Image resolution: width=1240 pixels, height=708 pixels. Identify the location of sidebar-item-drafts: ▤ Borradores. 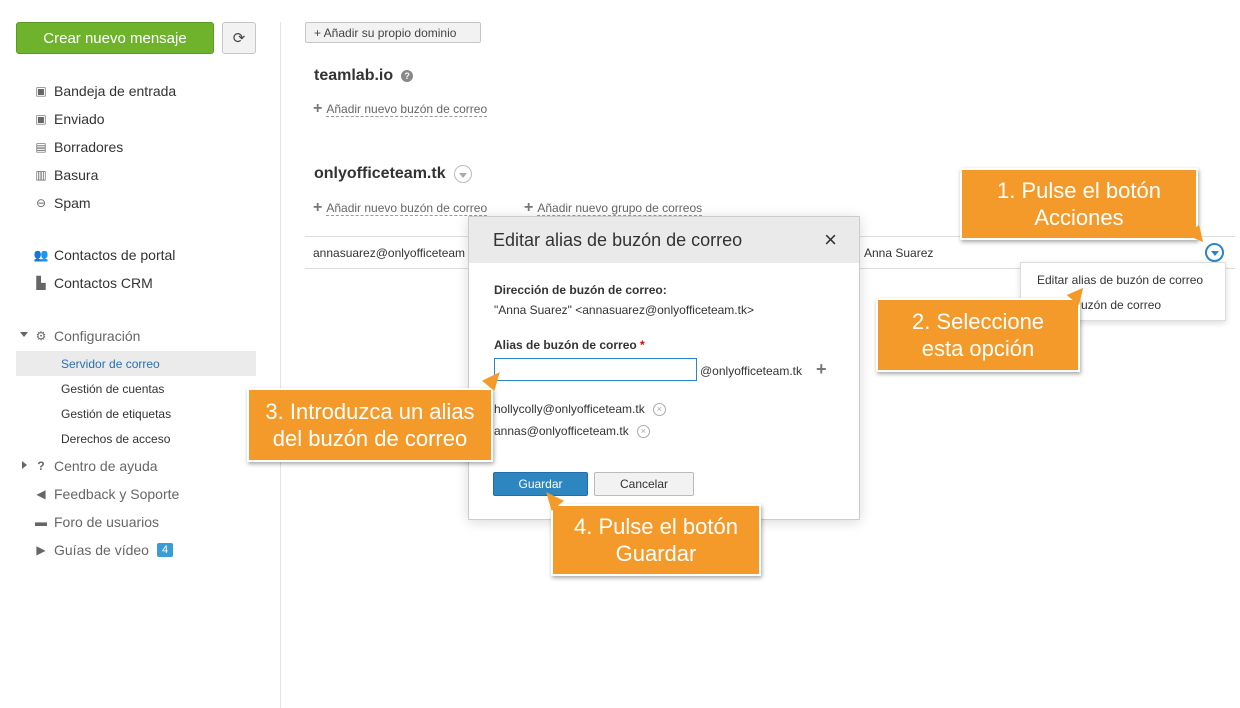
(78, 147).